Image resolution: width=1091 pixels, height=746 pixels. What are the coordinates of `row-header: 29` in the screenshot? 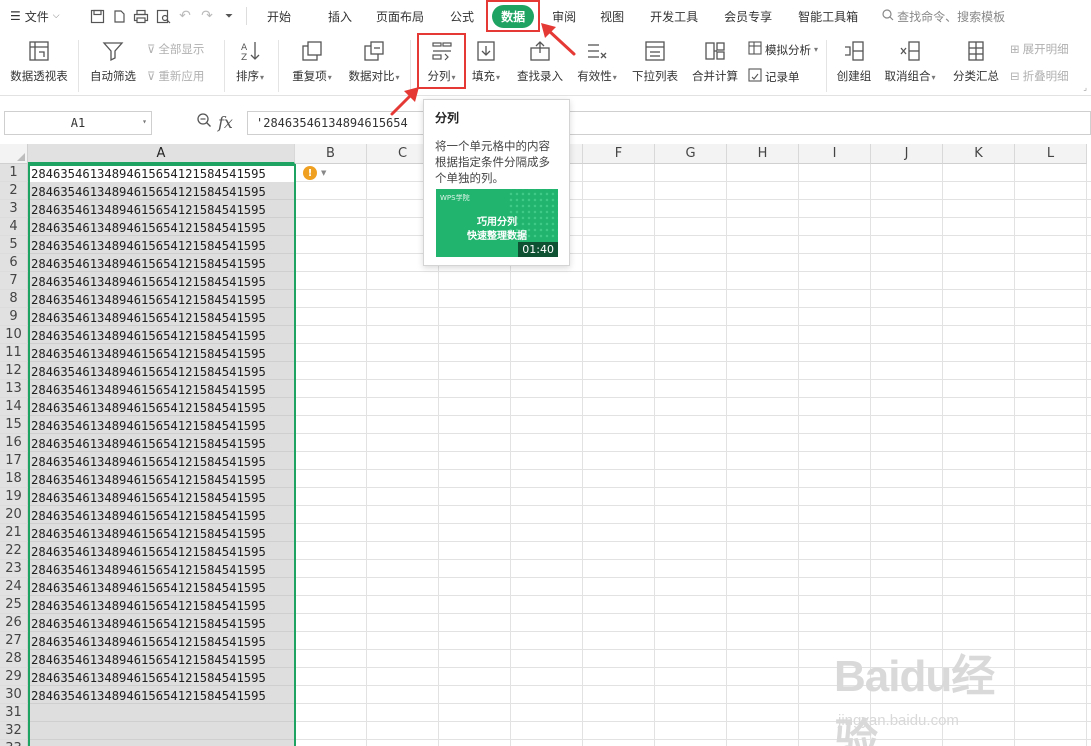 It's located at (14, 677).